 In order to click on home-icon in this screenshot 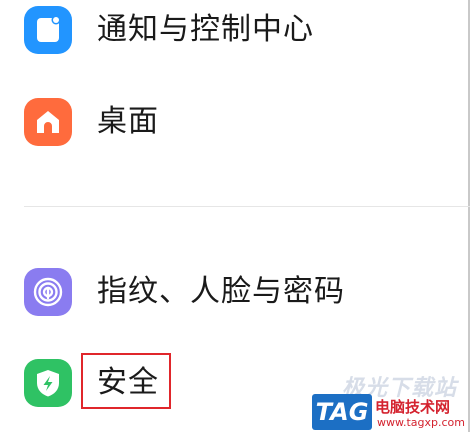, I will do `click(48, 122)`.